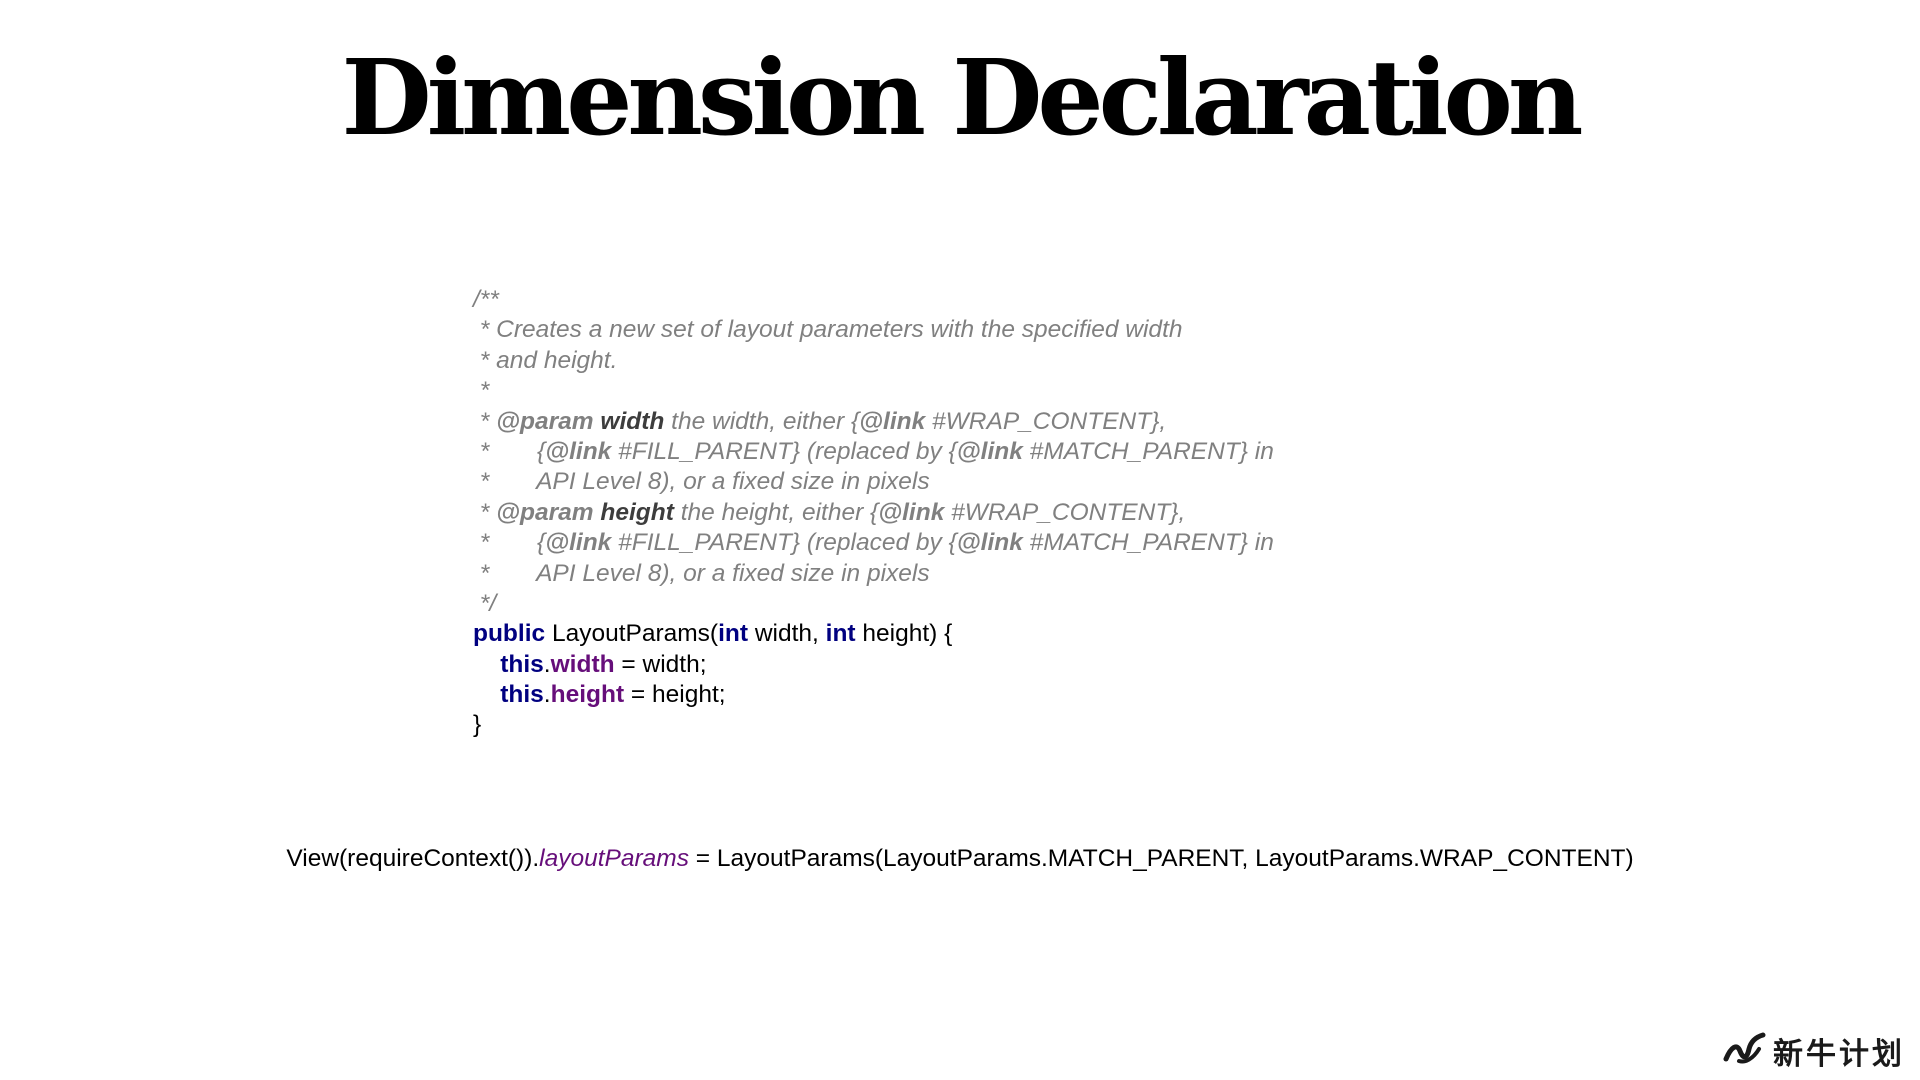 The height and width of the screenshot is (1080, 1920). What do you see at coordinates (1839, 1054) in the screenshot?
I see `brand-name: 新牛计划` at bounding box center [1839, 1054].